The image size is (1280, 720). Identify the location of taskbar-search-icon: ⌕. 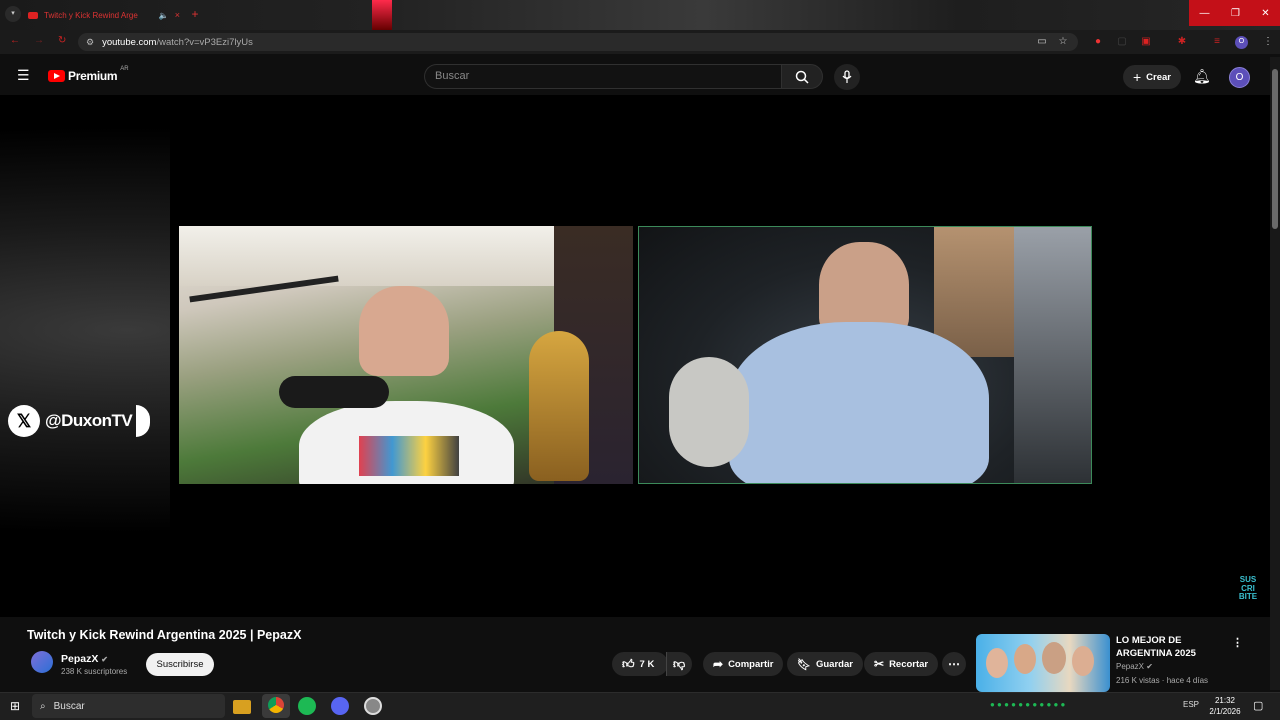
(43, 706).